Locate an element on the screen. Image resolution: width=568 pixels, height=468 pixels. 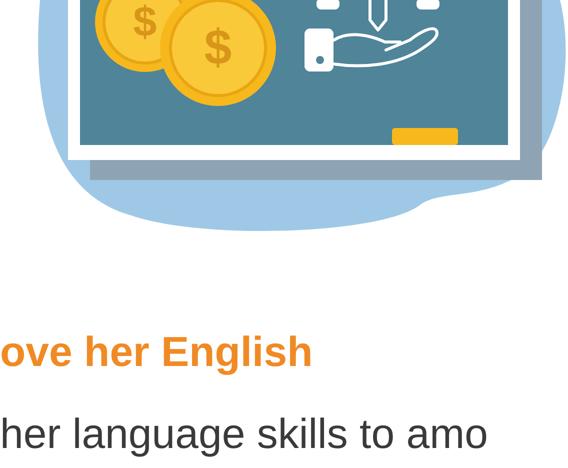
body-text: her language skills to amo is located at coordinates (244, 434).